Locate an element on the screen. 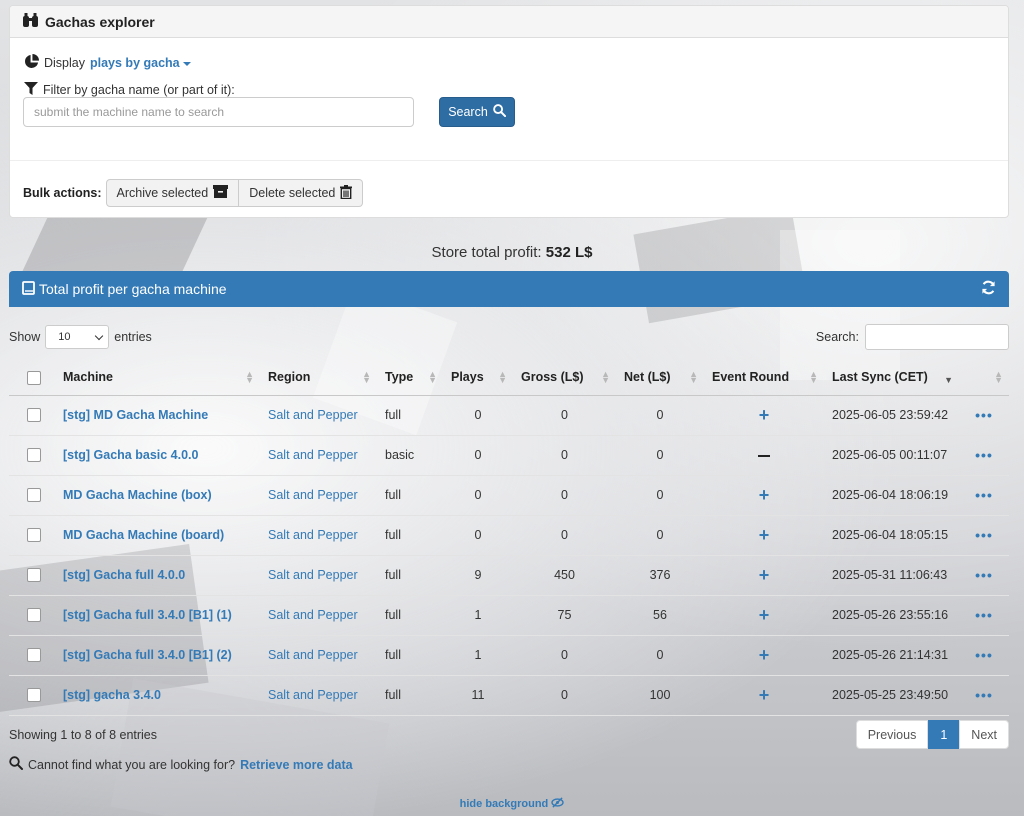 This screenshot has width=1024, height=816. machine-link: MD Gacha Machine (board) is located at coordinates (157, 535).